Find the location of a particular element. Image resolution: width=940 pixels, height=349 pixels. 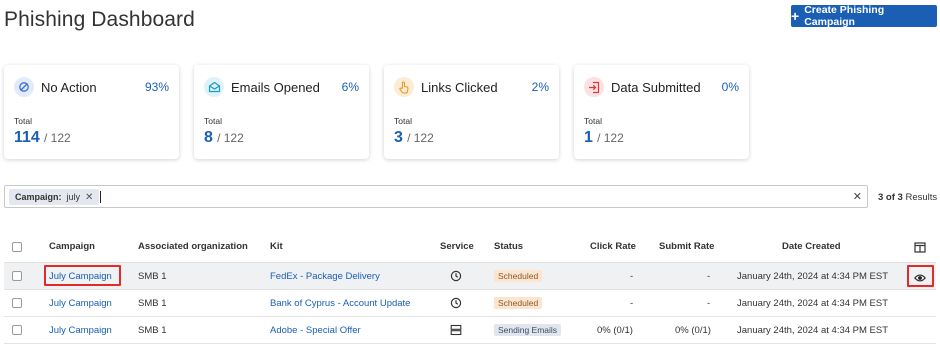

filter-chip-campaign: Campaign: july ✕ is located at coordinates (54, 197).